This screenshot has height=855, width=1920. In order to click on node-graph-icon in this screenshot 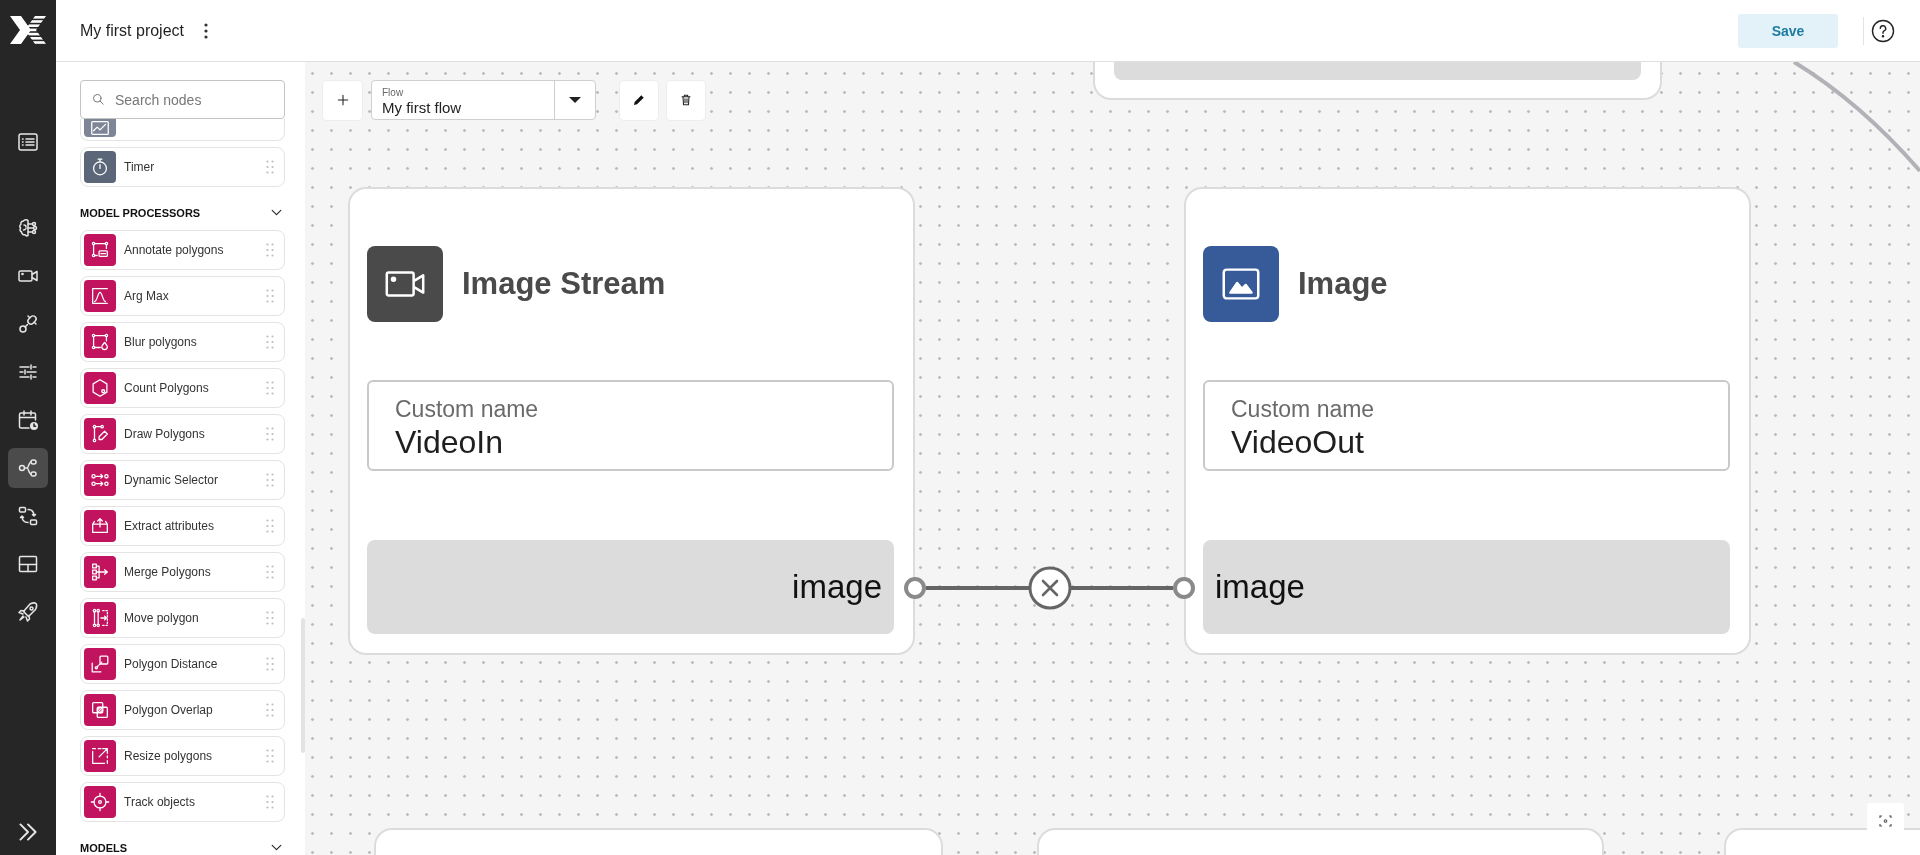, I will do `click(28, 468)`.